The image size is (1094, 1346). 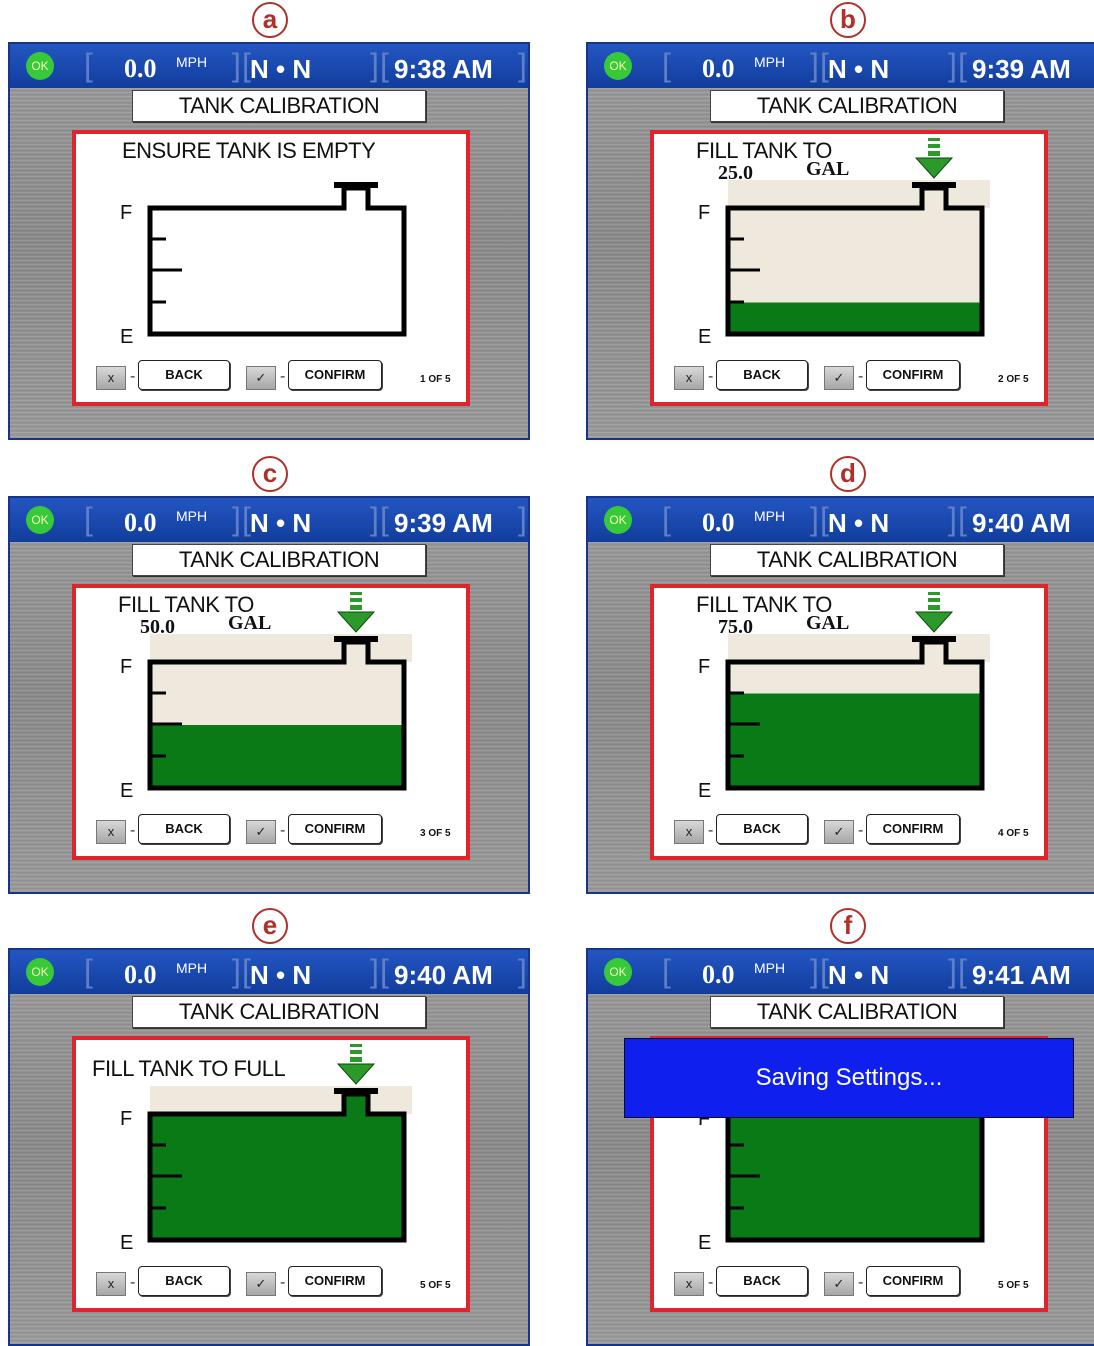 What do you see at coordinates (1021, 975) in the screenshot?
I see `clock-readout: 9:41 AM` at bounding box center [1021, 975].